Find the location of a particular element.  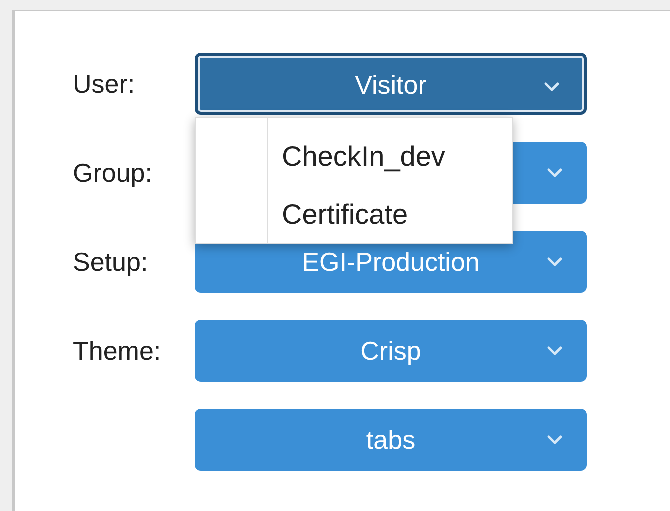

field-label: User: is located at coordinates (104, 83).